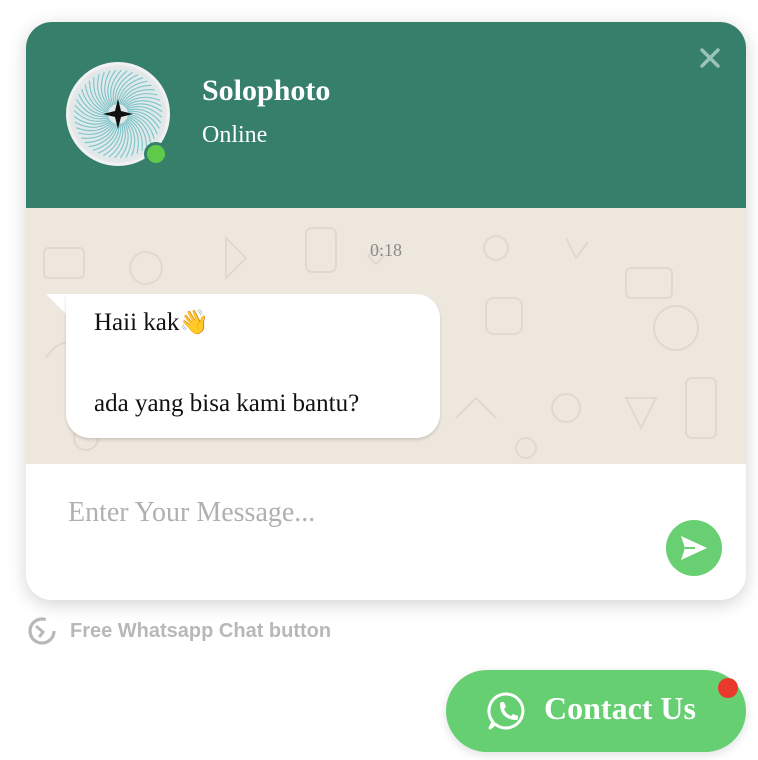 The image size is (758, 760). What do you see at coordinates (348, 513) in the screenshot?
I see `message-input` at bounding box center [348, 513].